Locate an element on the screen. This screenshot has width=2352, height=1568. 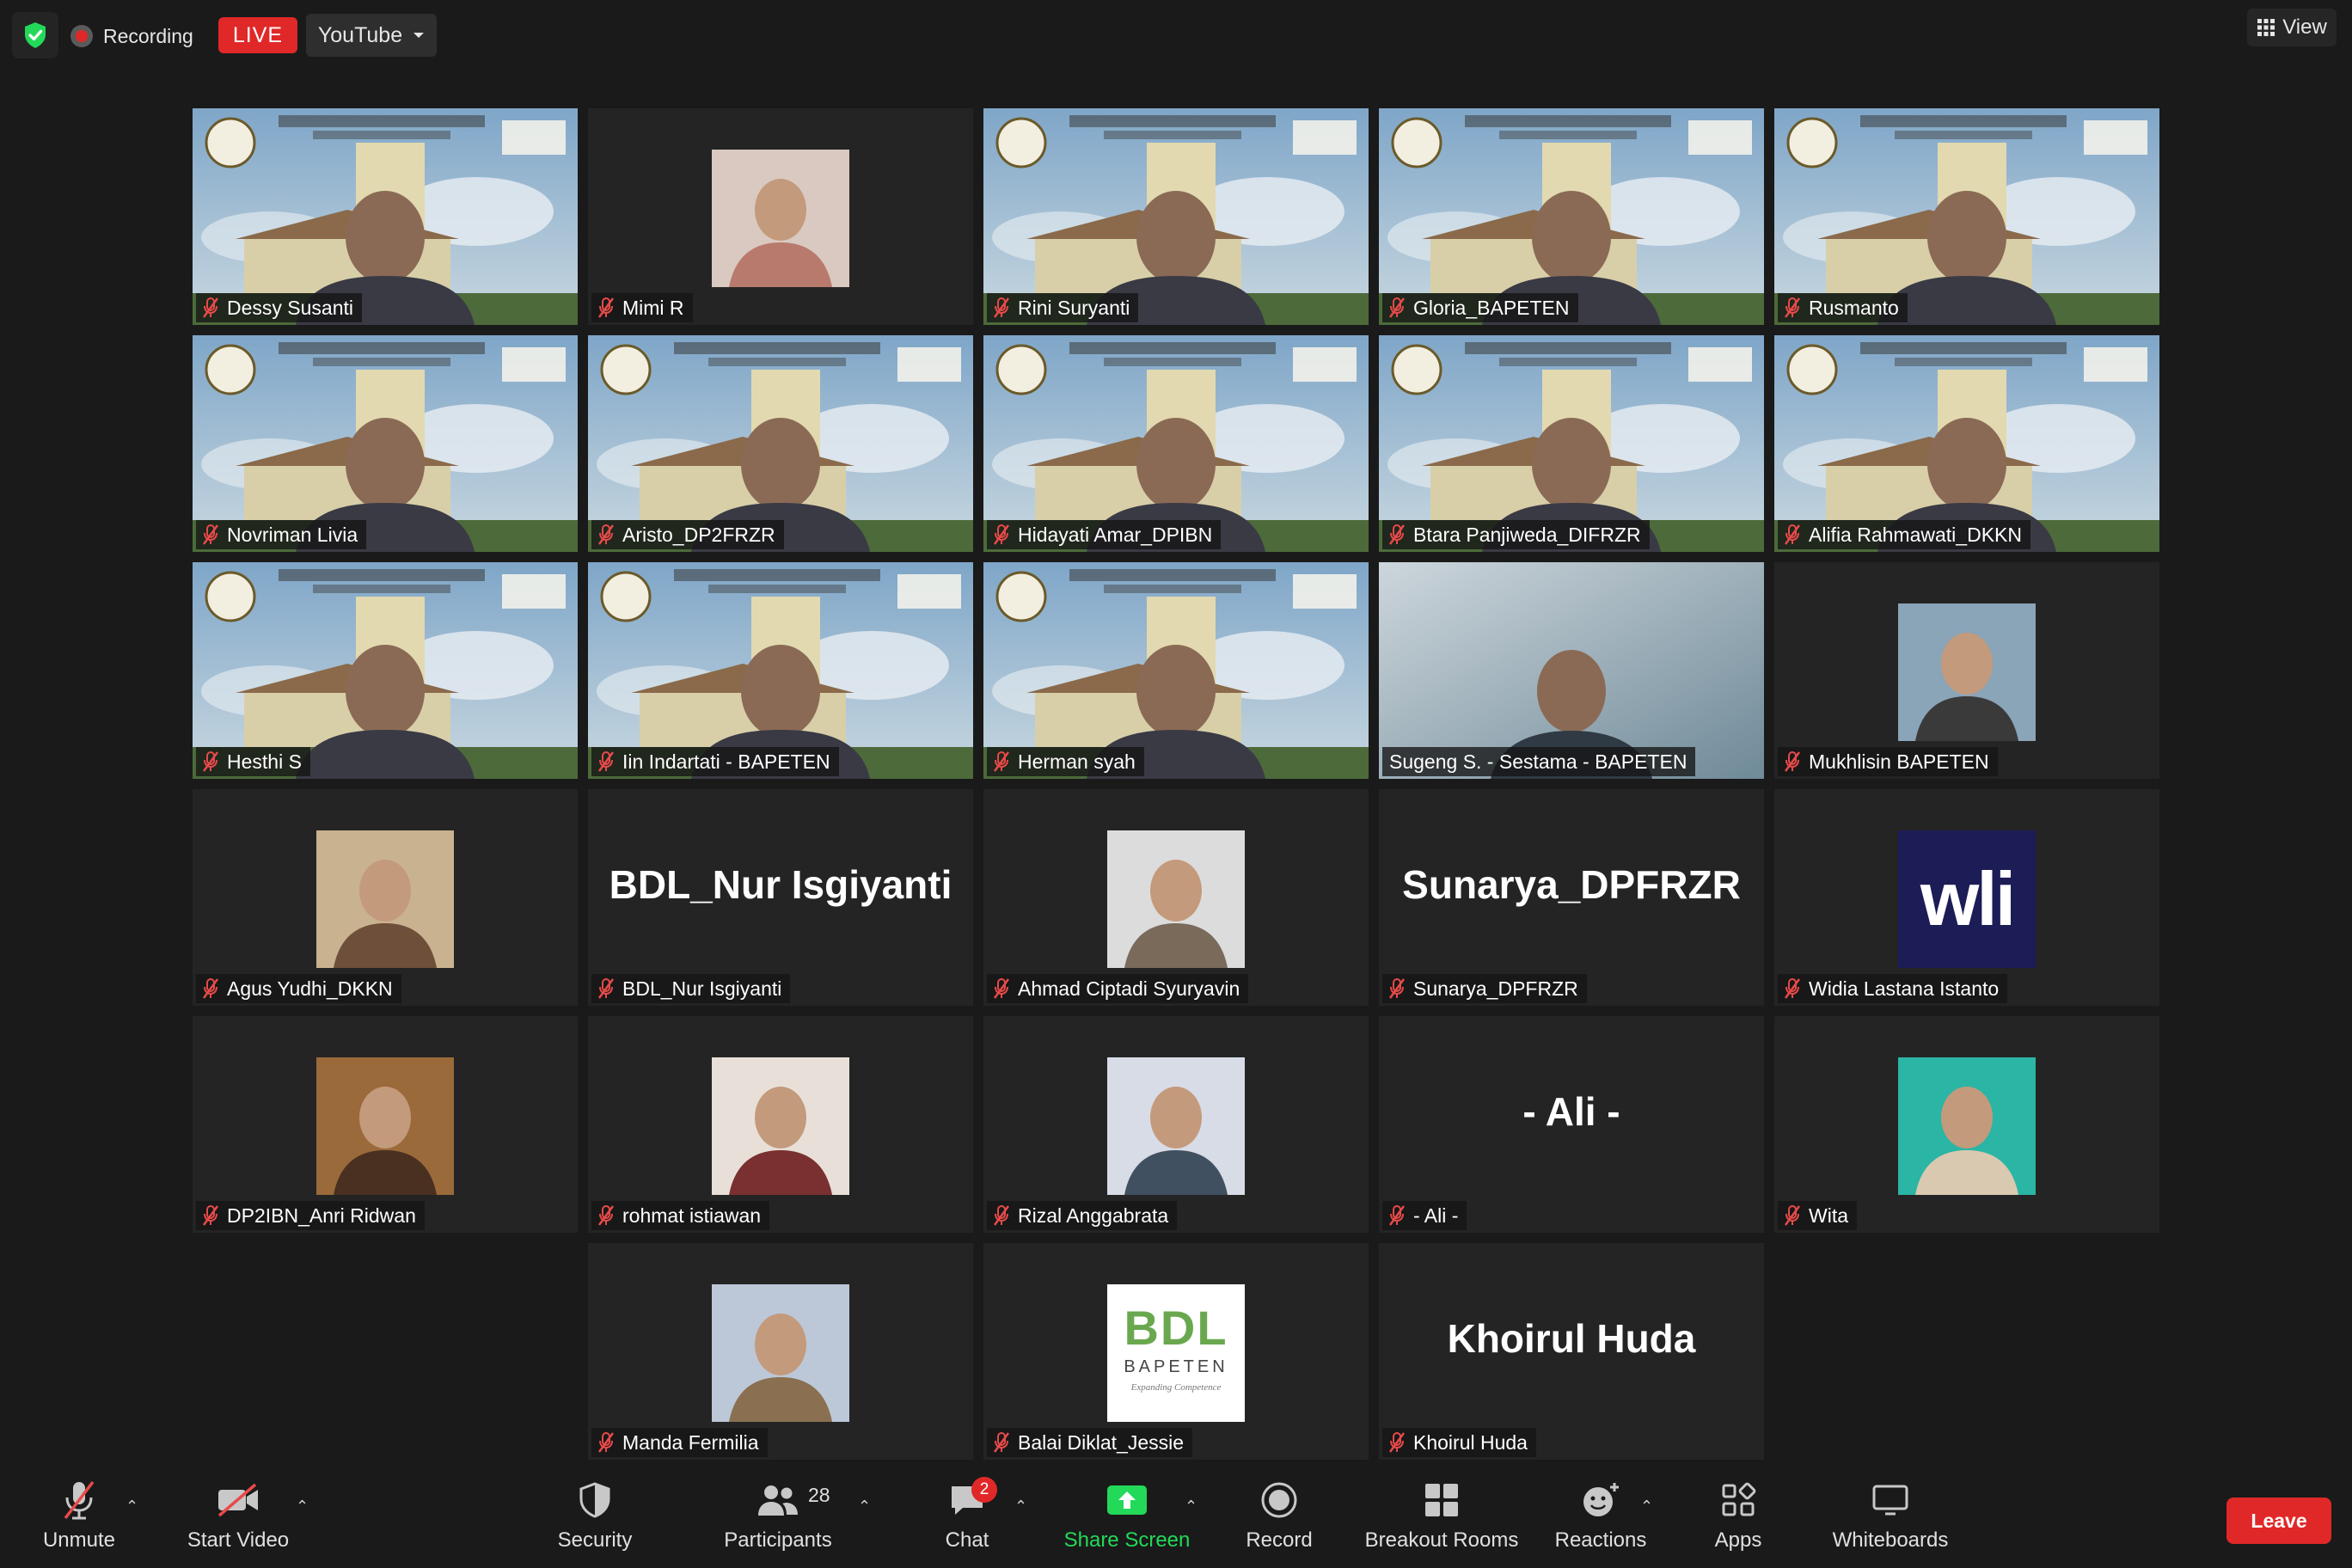
participant-tile: Btara Panjiweda_DIFRZR is located at coordinates (1571, 443).